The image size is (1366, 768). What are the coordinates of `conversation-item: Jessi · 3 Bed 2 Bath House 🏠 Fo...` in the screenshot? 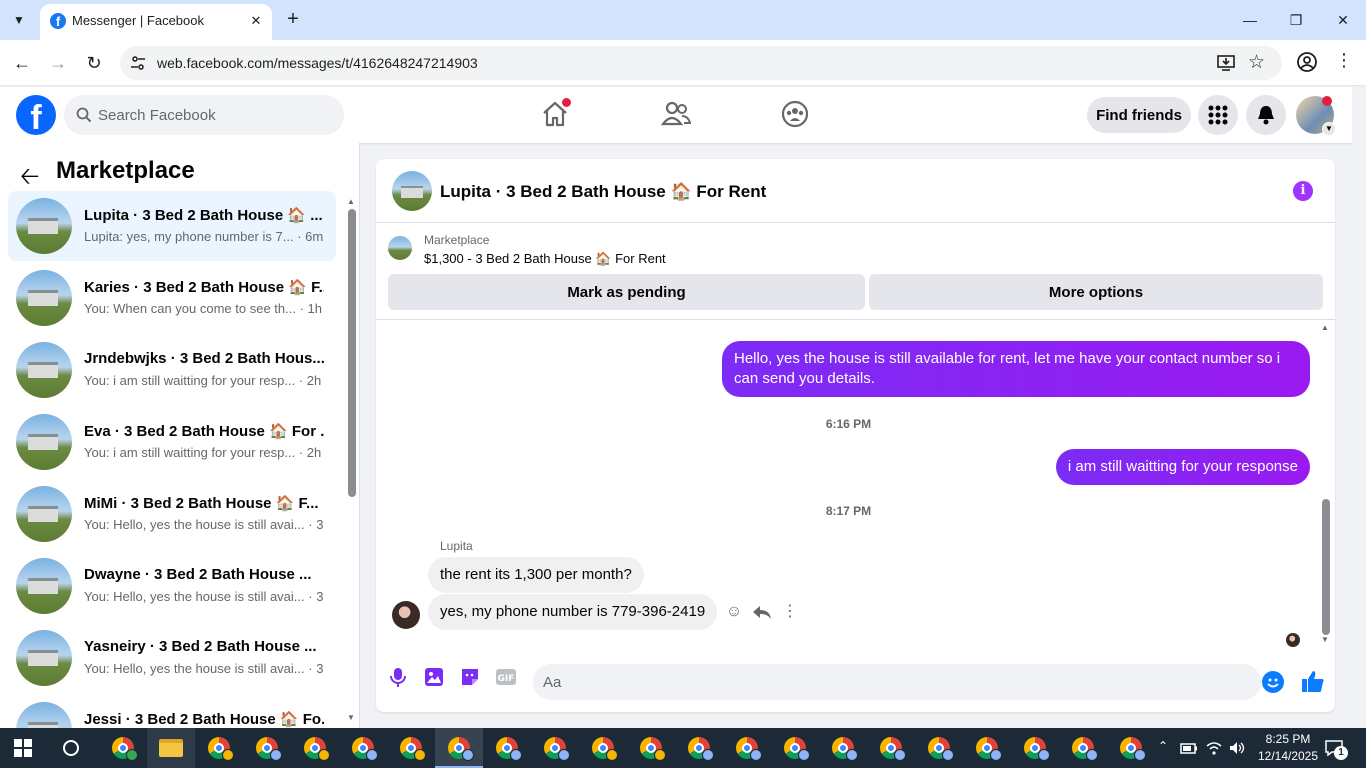 It's located at (172, 711).